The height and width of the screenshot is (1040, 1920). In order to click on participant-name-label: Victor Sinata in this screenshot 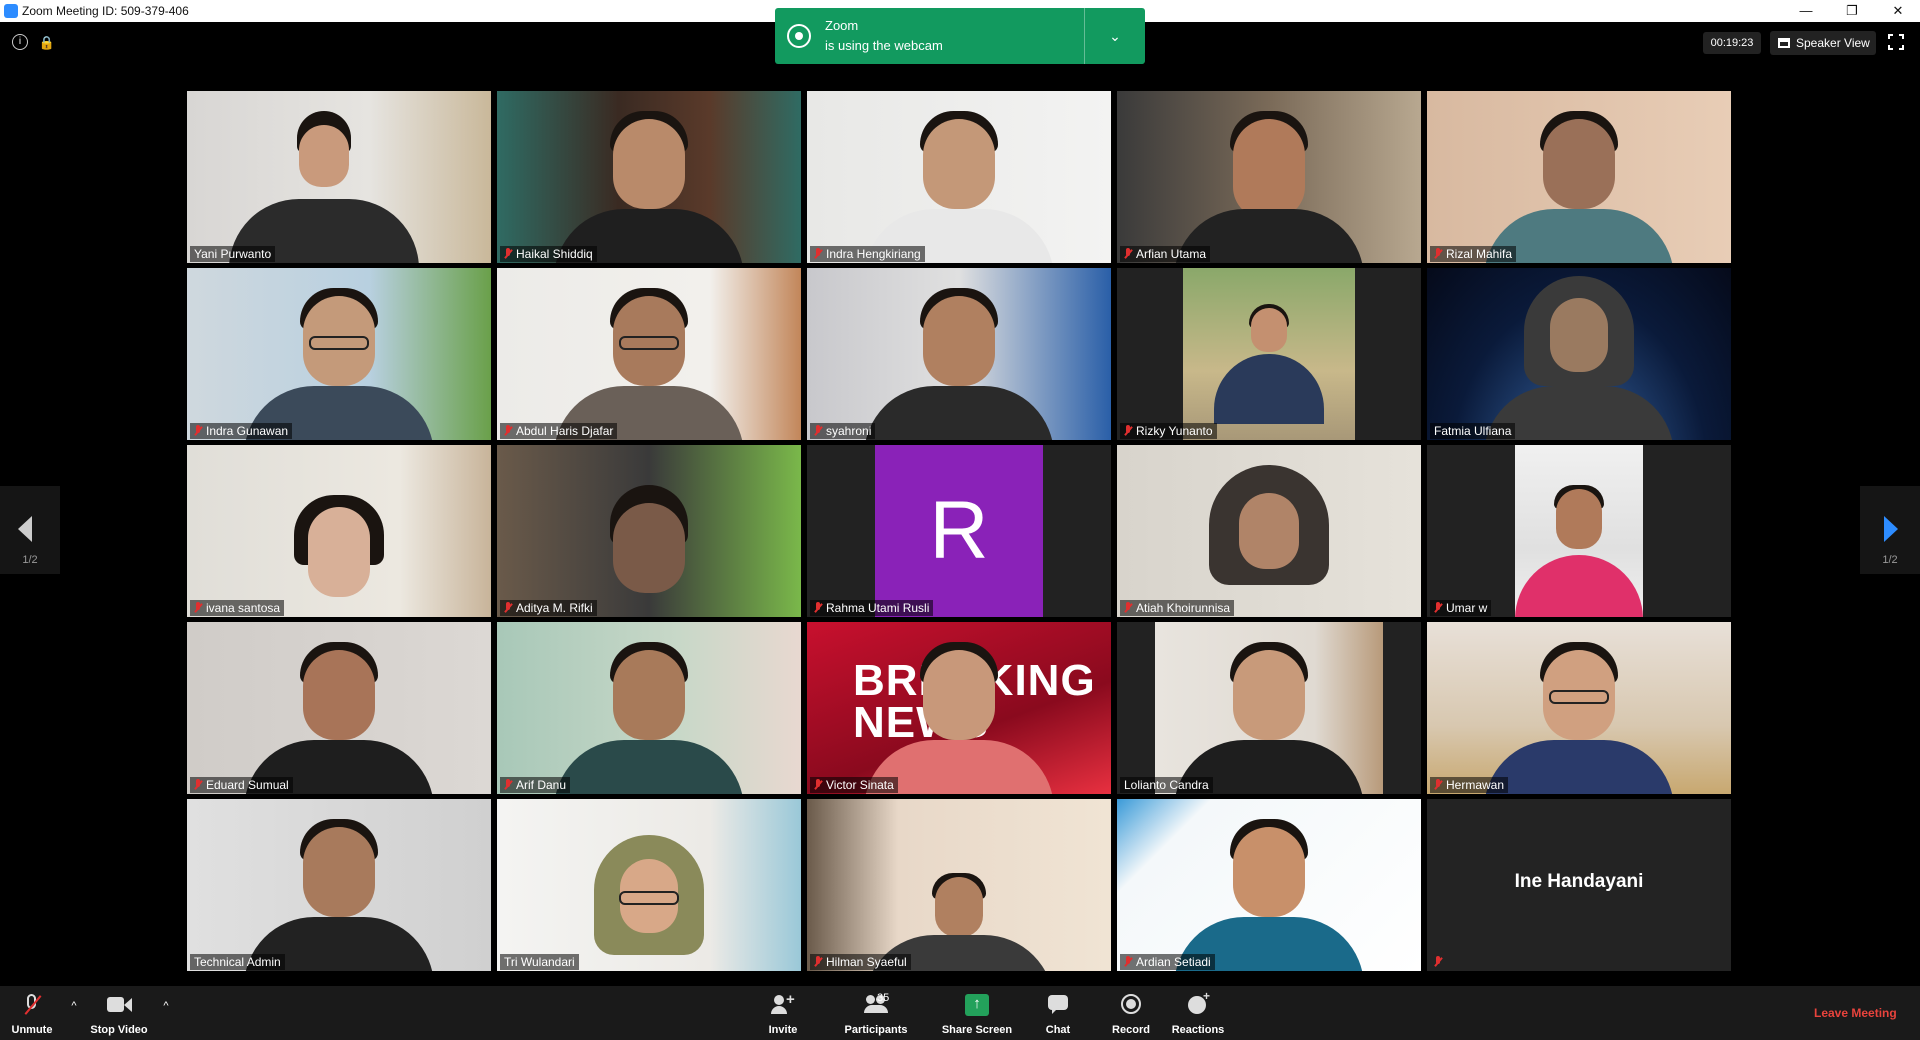, I will do `click(854, 785)`.